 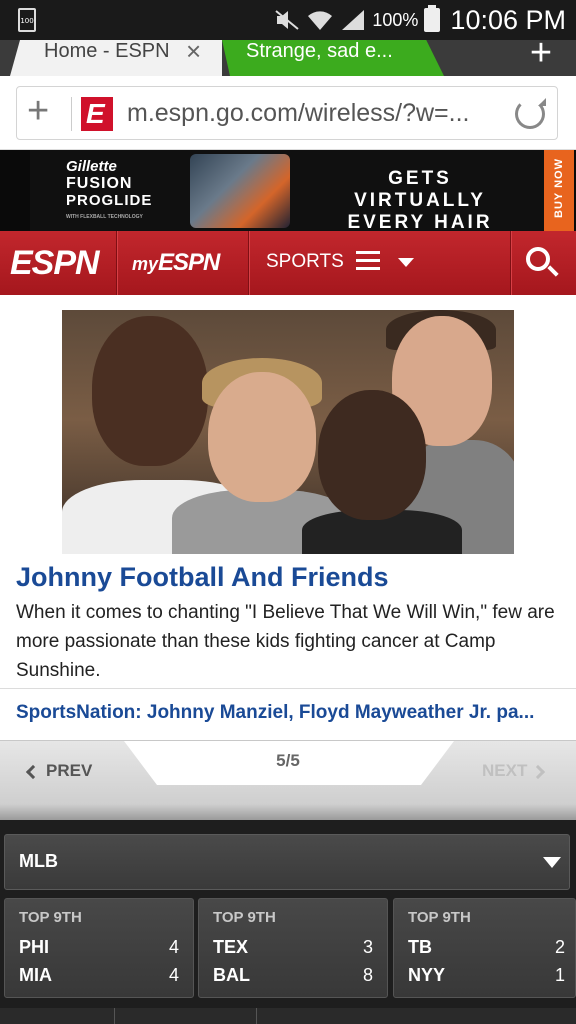 What do you see at coordinates (97, 114) in the screenshot?
I see `espn-favicon-icon: E` at bounding box center [97, 114].